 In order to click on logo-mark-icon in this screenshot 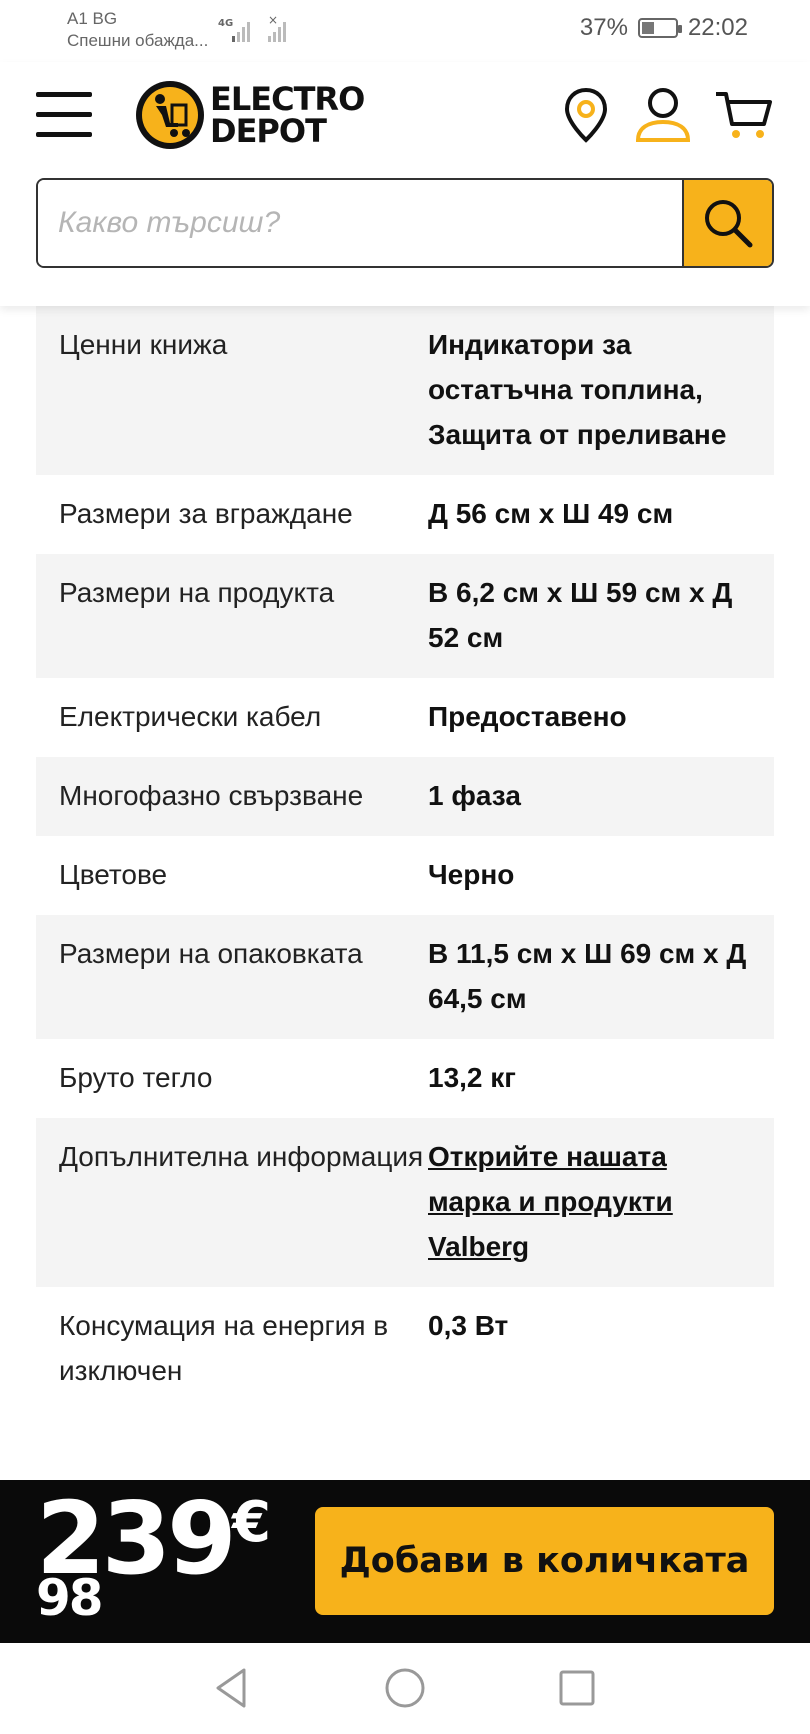, I will do `click(170, 115)`.